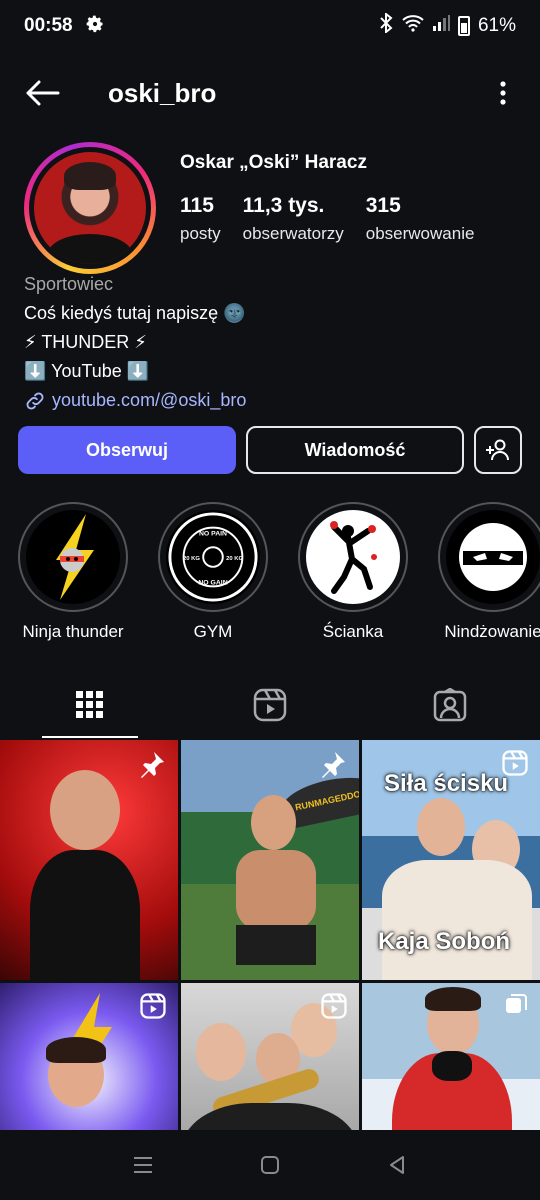  I want to click on highlight-label: Nindżowanie, so click(492, 631).